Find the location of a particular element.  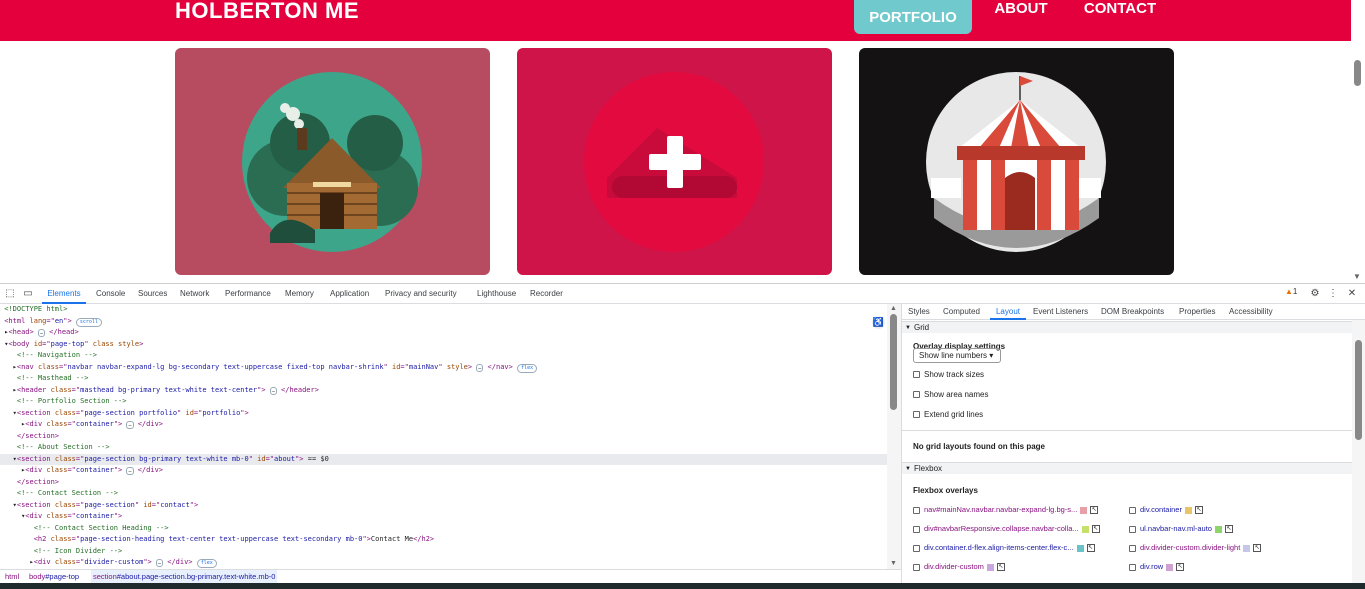

close-devtools-icon: ✕ is located at coordinates (1352, 294).